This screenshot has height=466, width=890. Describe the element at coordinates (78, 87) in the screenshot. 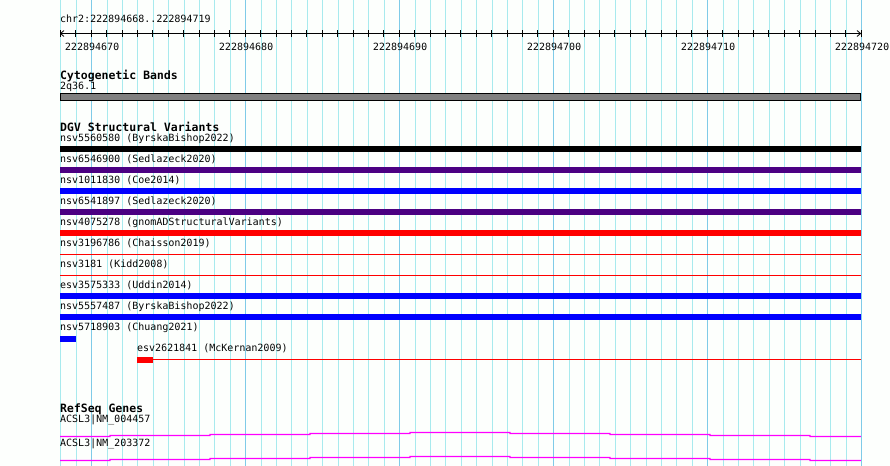

I see `feature-label: 2q36.1` at that location.